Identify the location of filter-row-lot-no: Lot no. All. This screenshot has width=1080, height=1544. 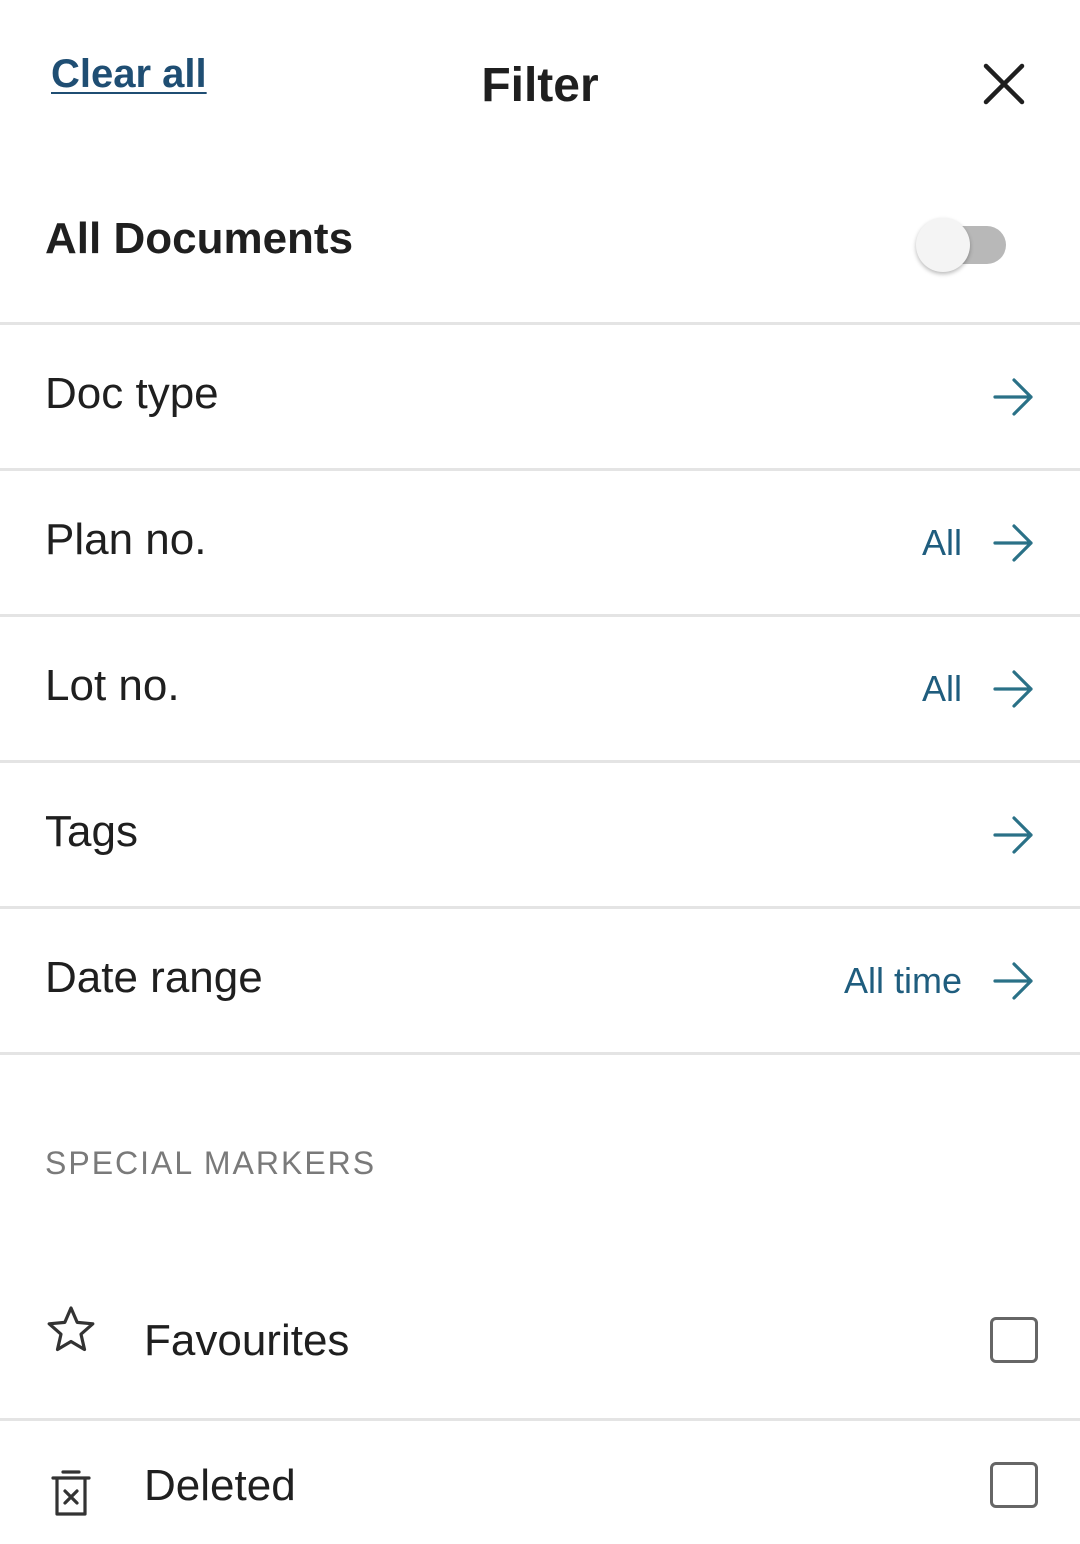
(540, 690).